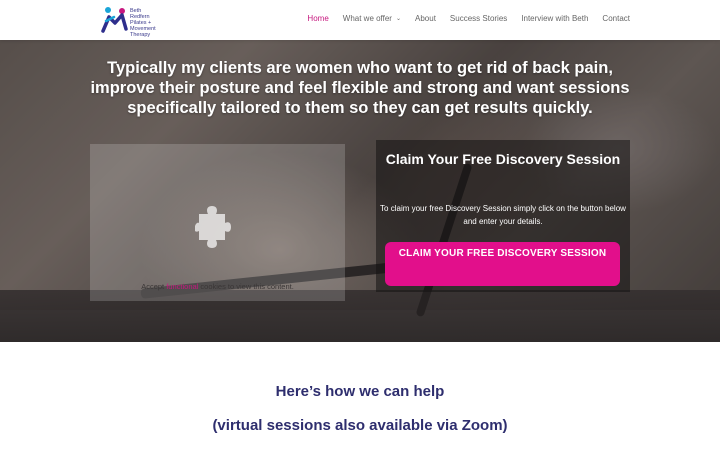  Describe the element at coordinates (478, 18) in the screenshot. I see `nav-item-success-stories: Success Stories` at that location.